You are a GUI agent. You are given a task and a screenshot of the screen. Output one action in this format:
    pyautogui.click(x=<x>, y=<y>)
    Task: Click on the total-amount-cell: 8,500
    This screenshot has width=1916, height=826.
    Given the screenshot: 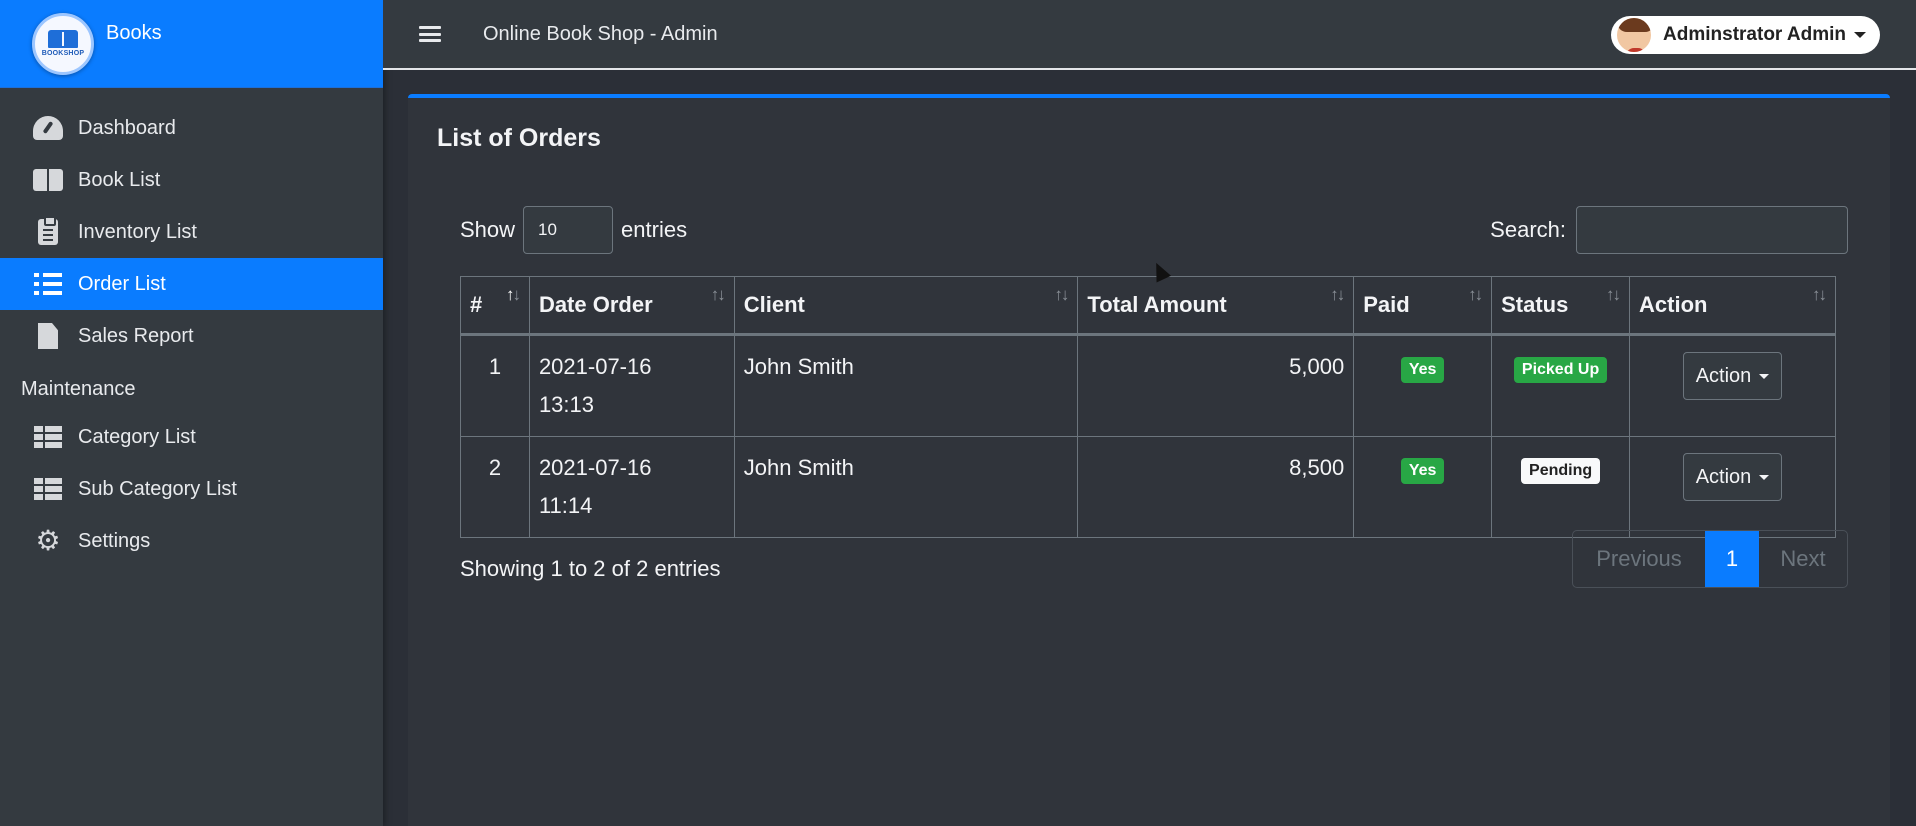 What is the action you would take?
    pyautogui.click(x=1216, y=487)
    